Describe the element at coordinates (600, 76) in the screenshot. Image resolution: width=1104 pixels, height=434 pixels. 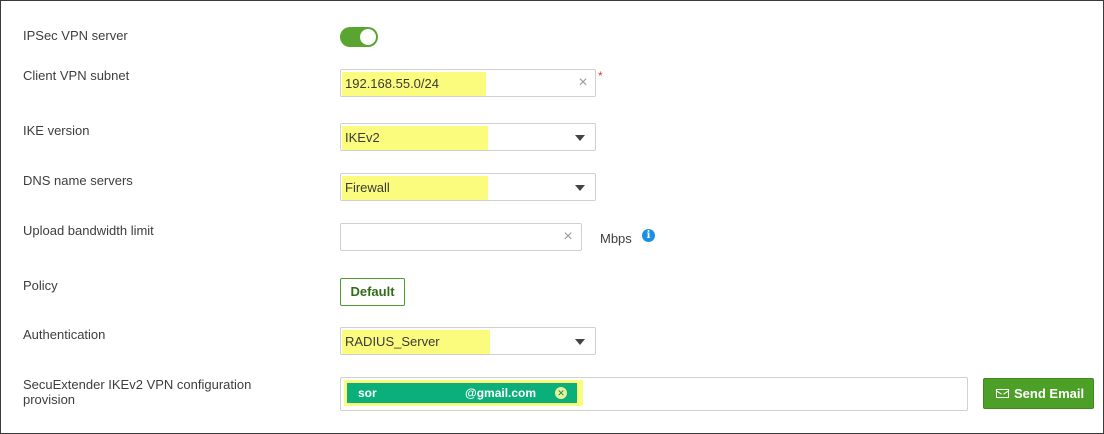
I see `required-marker: *` at that location.